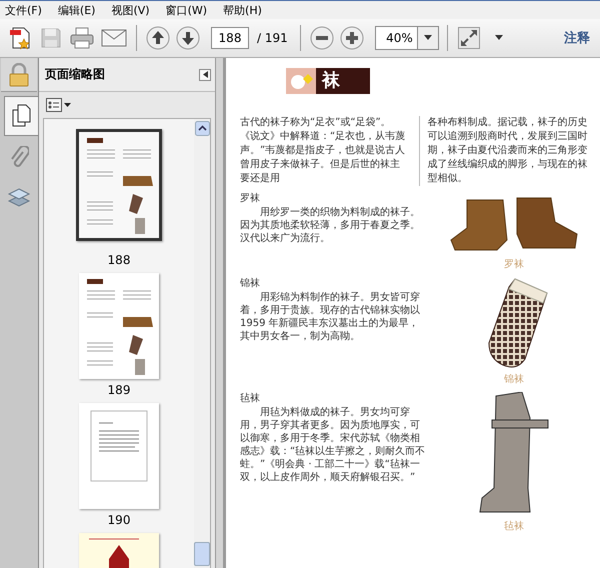  I want to click on minus-icon, so click(322, 38).